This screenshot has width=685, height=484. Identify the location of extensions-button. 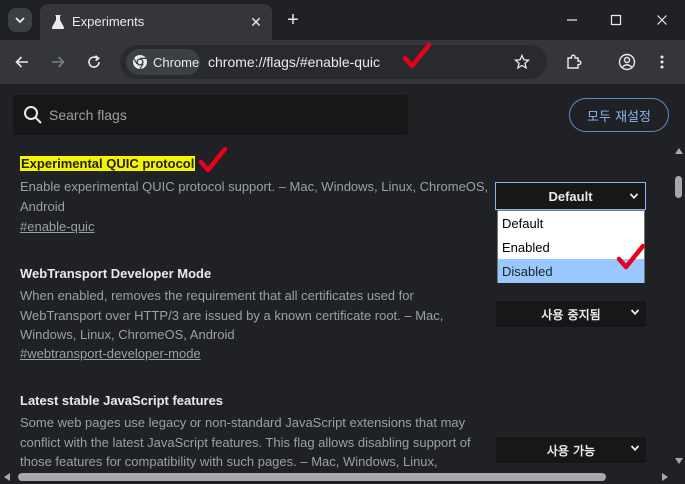
(574, 62).